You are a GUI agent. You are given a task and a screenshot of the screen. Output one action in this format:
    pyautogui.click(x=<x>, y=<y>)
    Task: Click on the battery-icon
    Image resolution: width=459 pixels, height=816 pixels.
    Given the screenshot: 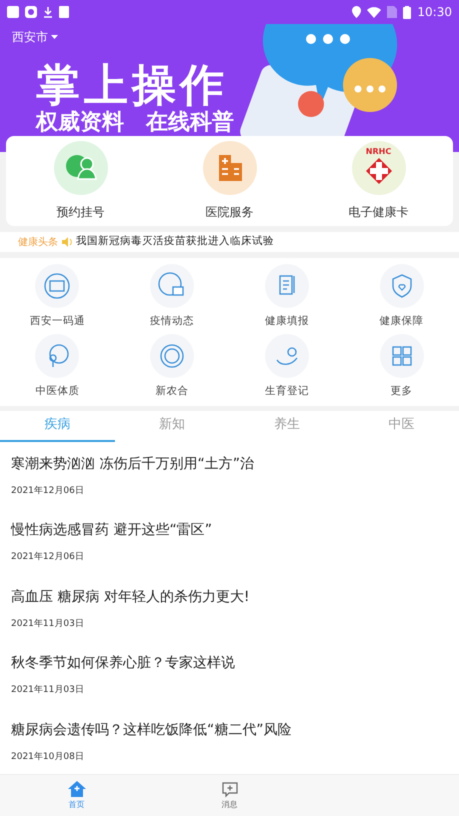 What is the action you would take?
    pyautogui.click(x=407, y=12)
    